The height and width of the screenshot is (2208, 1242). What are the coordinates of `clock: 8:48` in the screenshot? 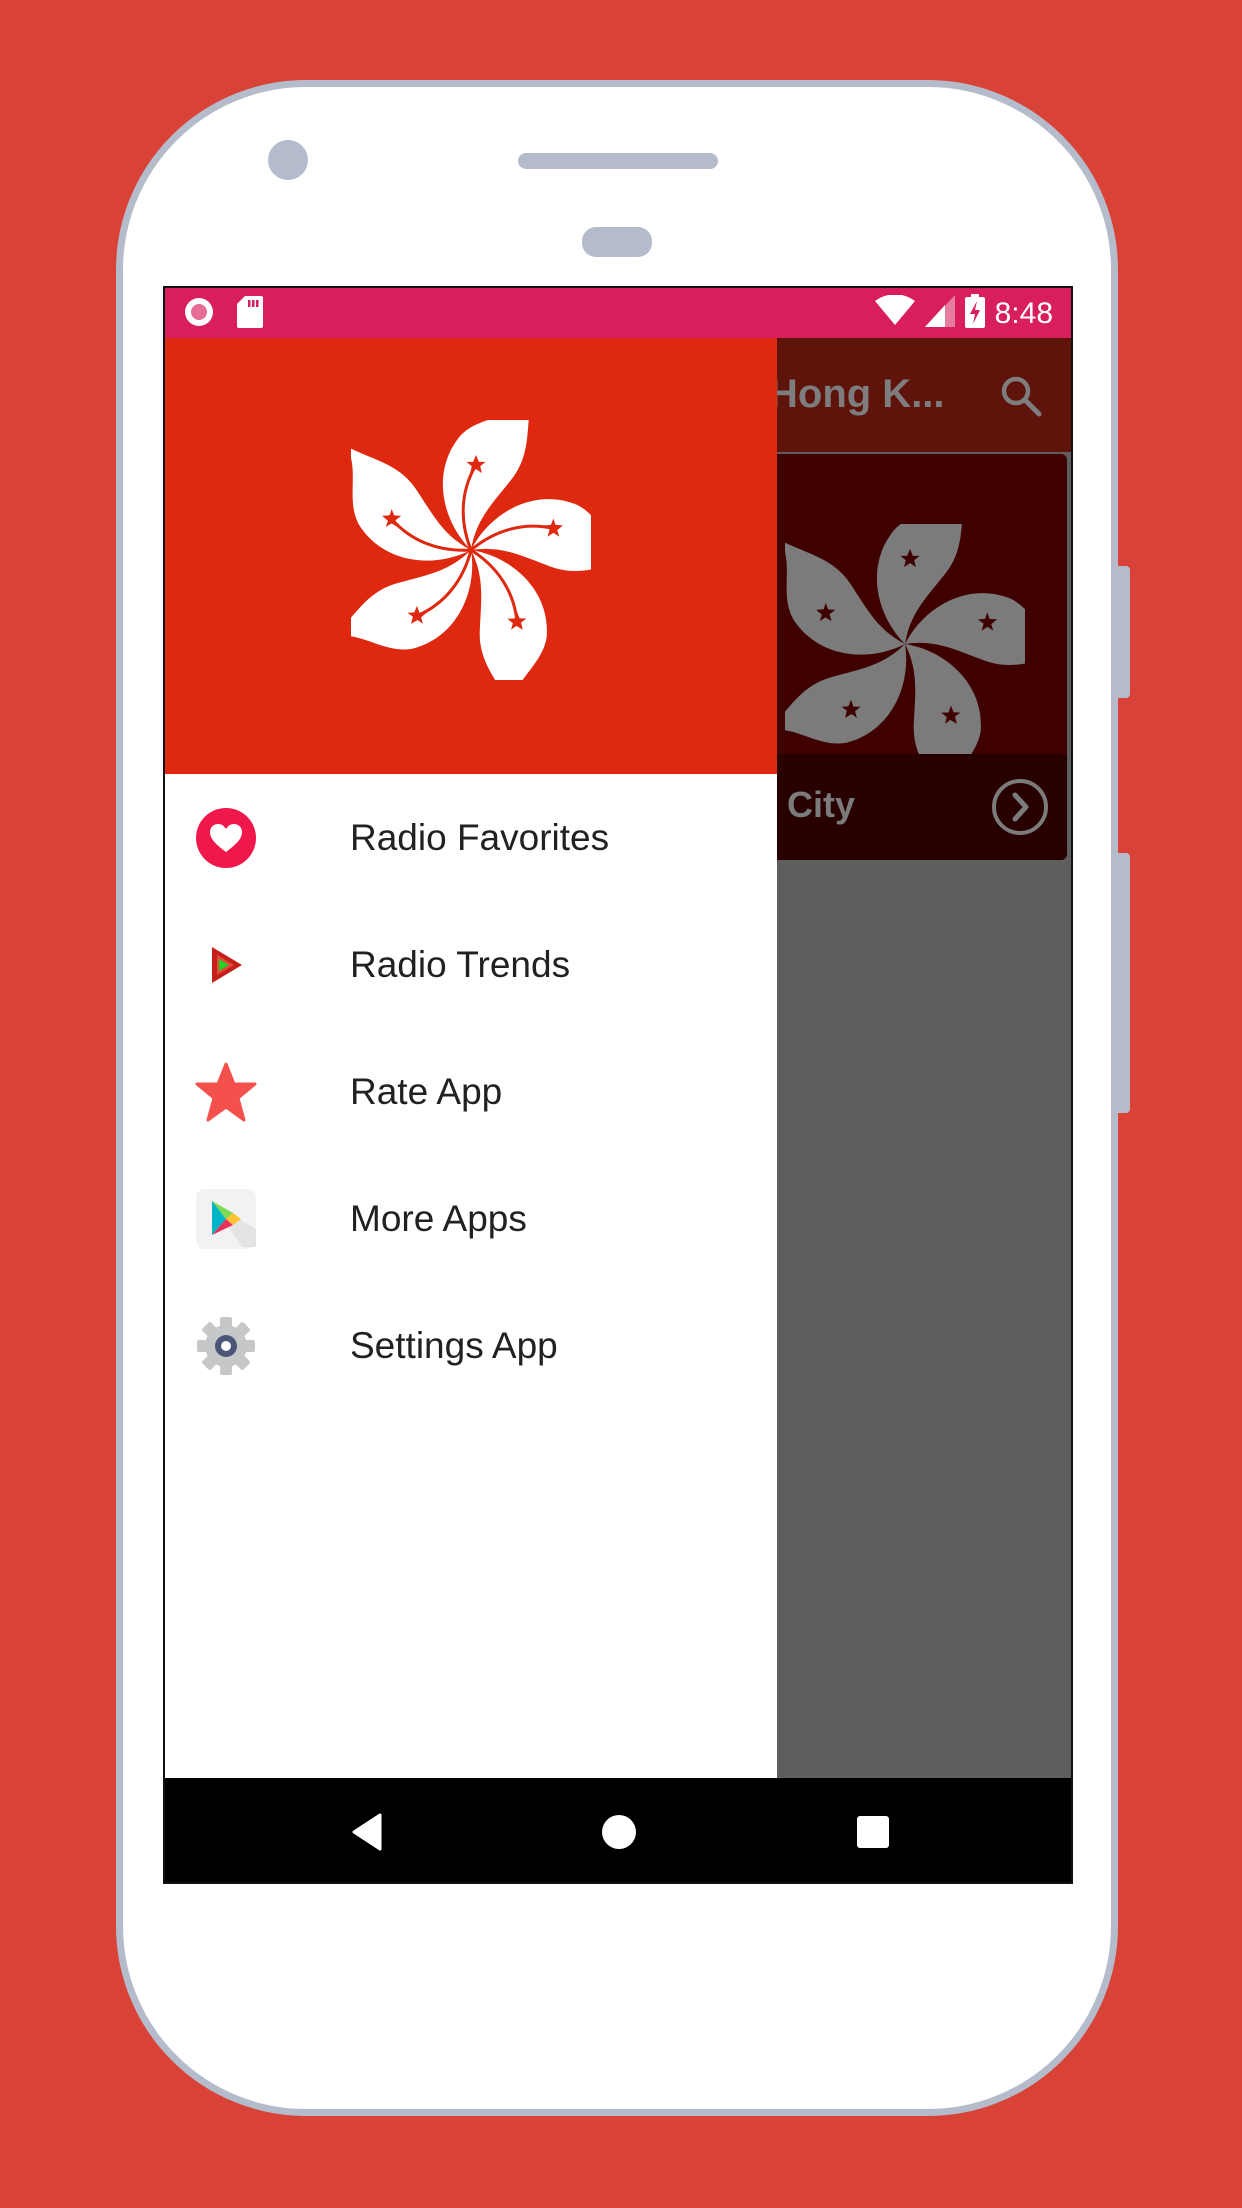 It's located at (1023, 313).